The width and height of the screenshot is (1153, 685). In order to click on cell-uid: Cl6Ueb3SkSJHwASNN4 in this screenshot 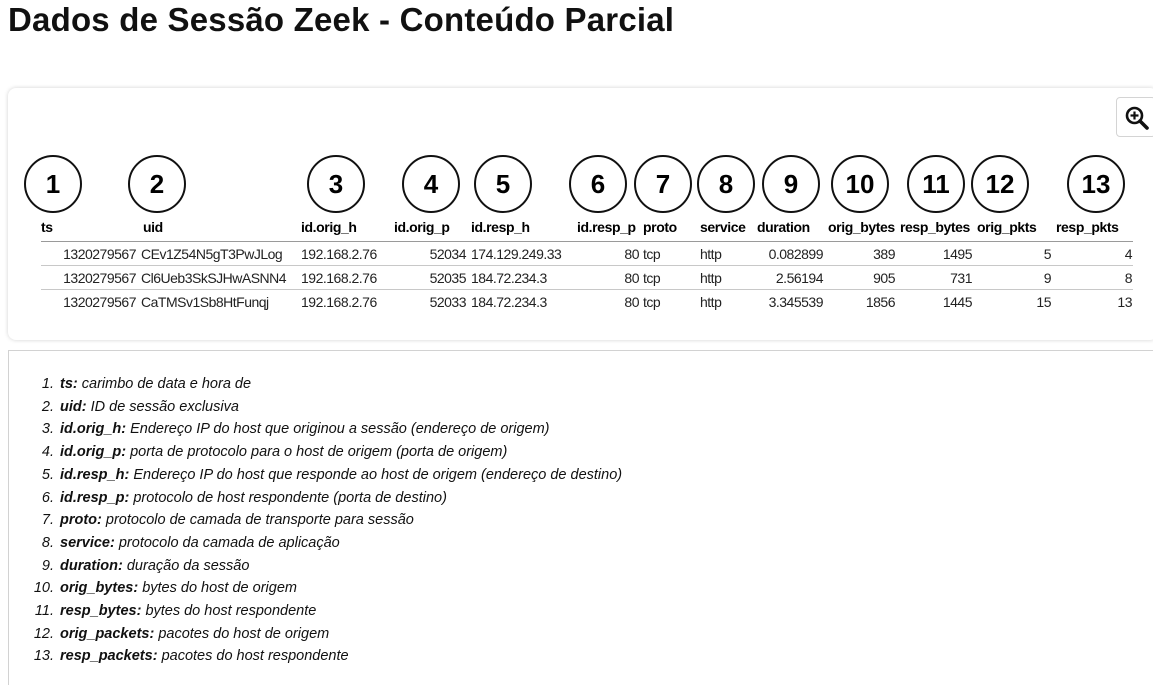, I will do `click(214, 278)`.